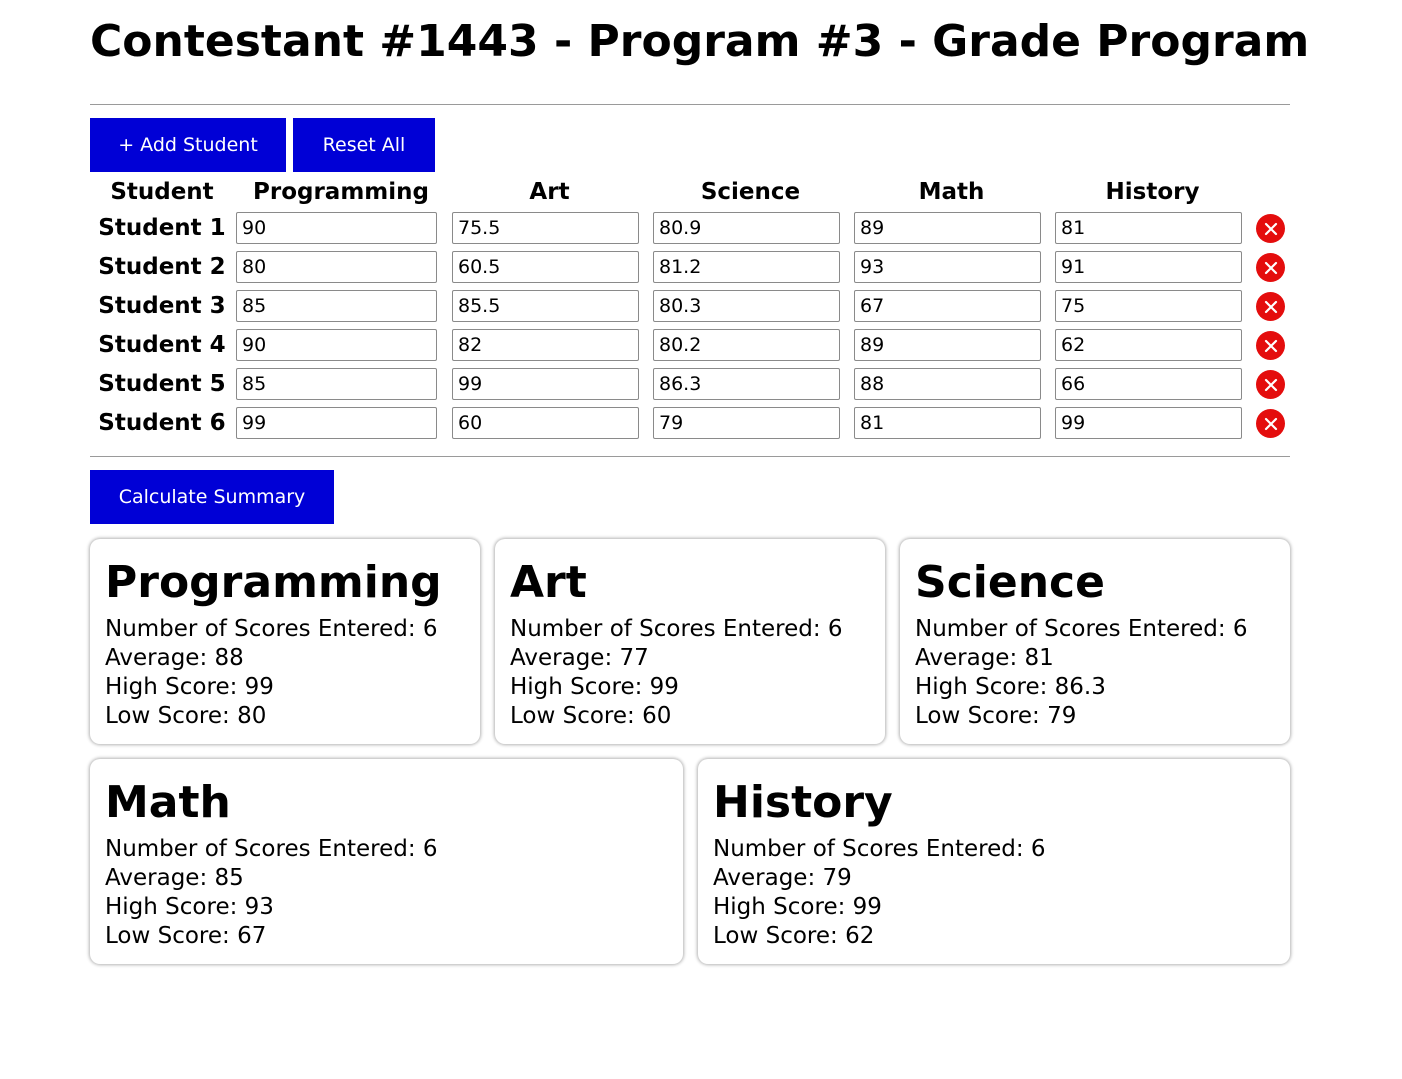 This screenshot has height=1079, width=1402. Describe the element at coordinates (1010, 687) in the screenshot. I see `summary-high: High Score: 86.3` at that location.